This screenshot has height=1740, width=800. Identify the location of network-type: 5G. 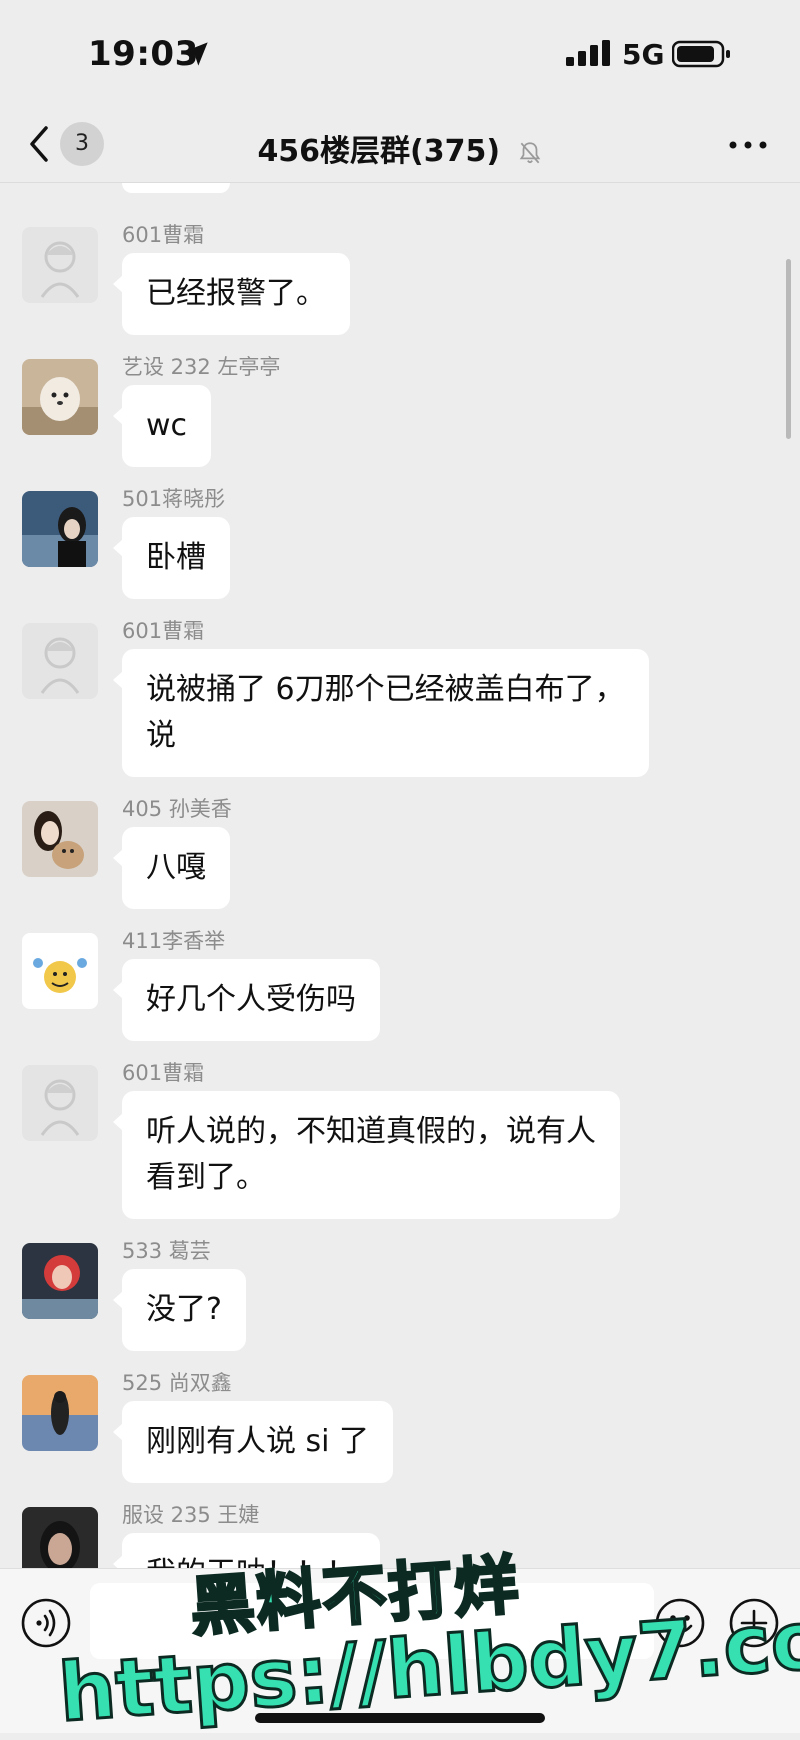
(643, 54).